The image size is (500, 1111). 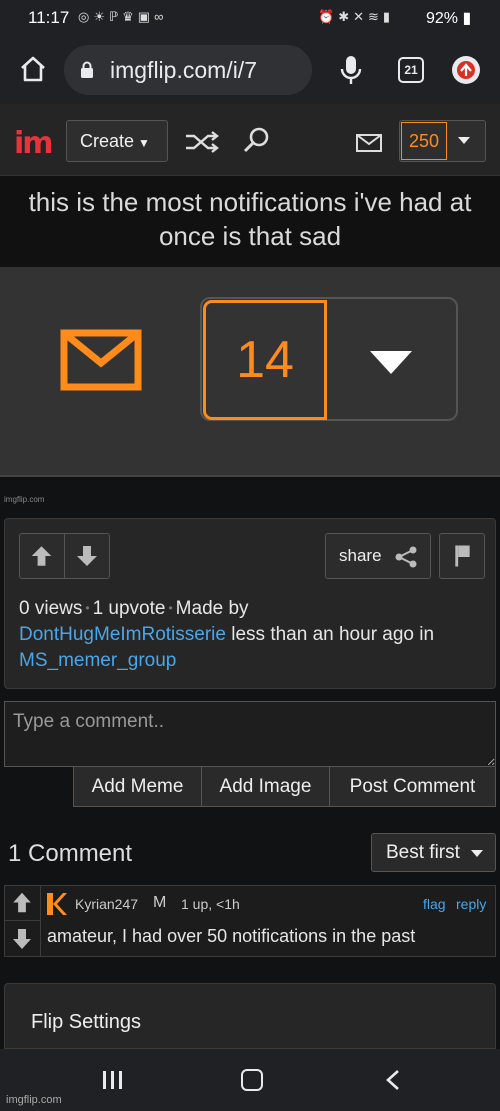 What do you see at coordinates (116, 16) in the screenshot?
I see `nfc-icon: ℙ` at bounding box center [116, 16].